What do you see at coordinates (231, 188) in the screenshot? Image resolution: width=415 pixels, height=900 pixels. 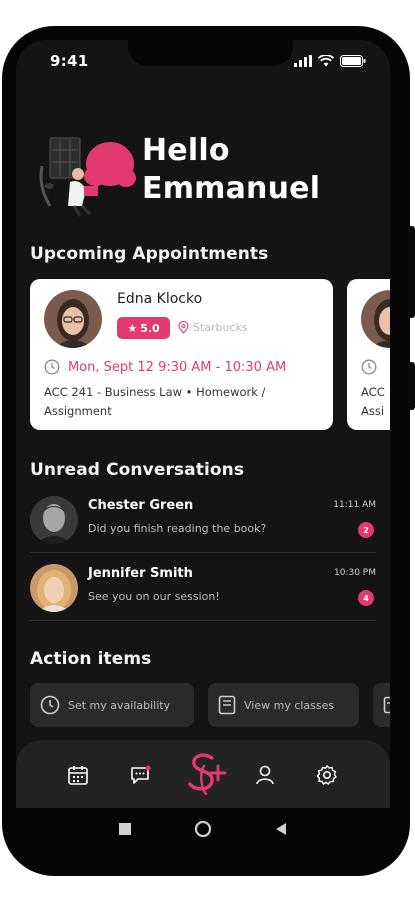 I see `greeting-user-name: Emmanuel` at bounding box center [231, 188].